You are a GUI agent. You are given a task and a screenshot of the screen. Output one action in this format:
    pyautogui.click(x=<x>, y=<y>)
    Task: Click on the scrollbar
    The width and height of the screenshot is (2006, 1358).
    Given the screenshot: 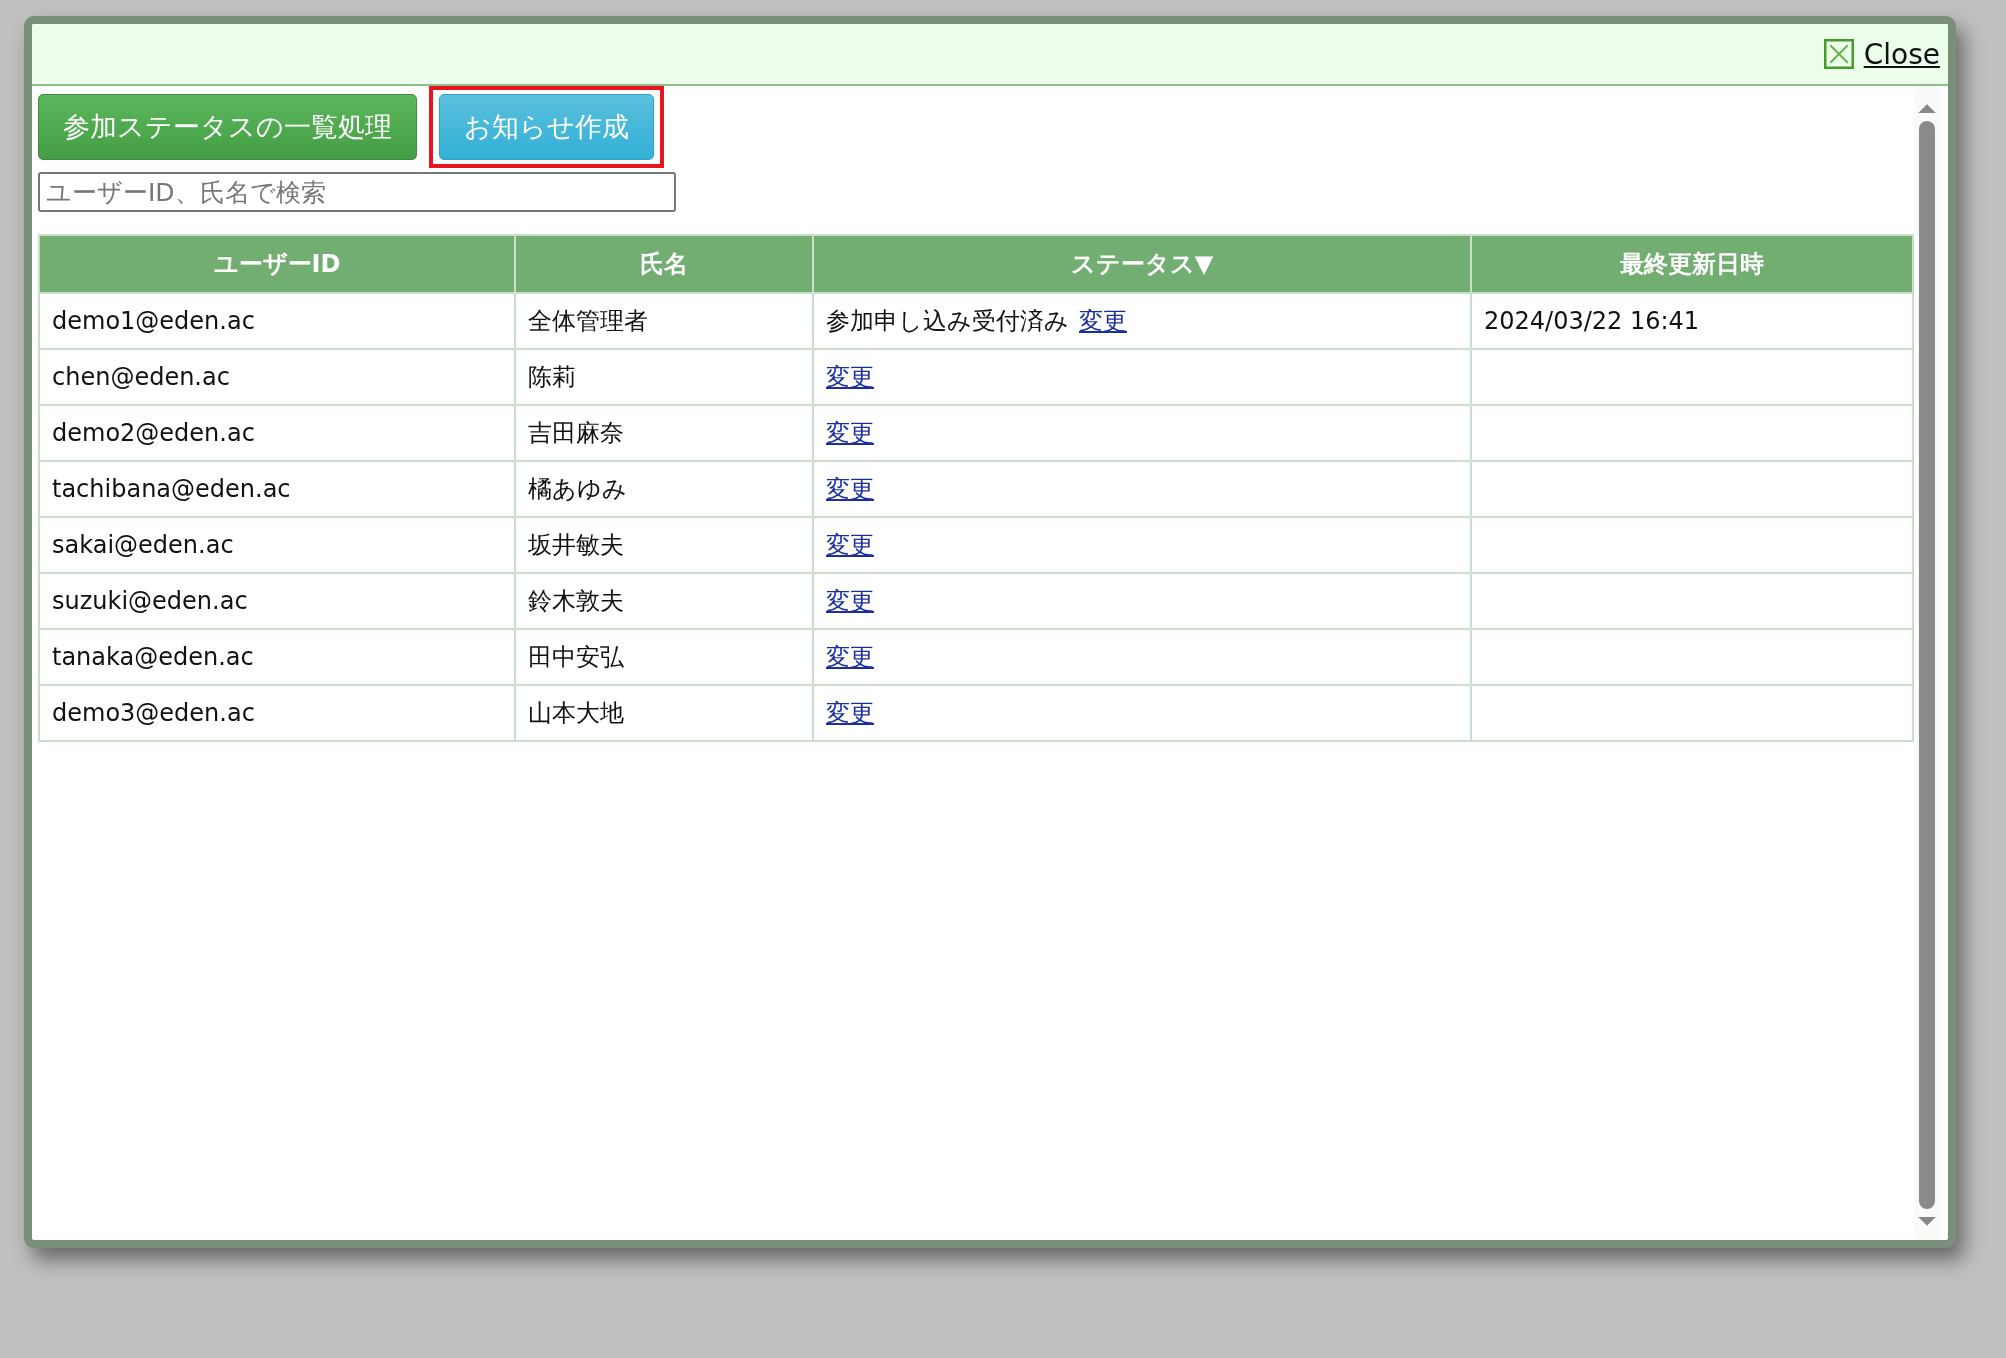 What is the action you would take?
    pyautogui.click(x=1927, y=663)
    